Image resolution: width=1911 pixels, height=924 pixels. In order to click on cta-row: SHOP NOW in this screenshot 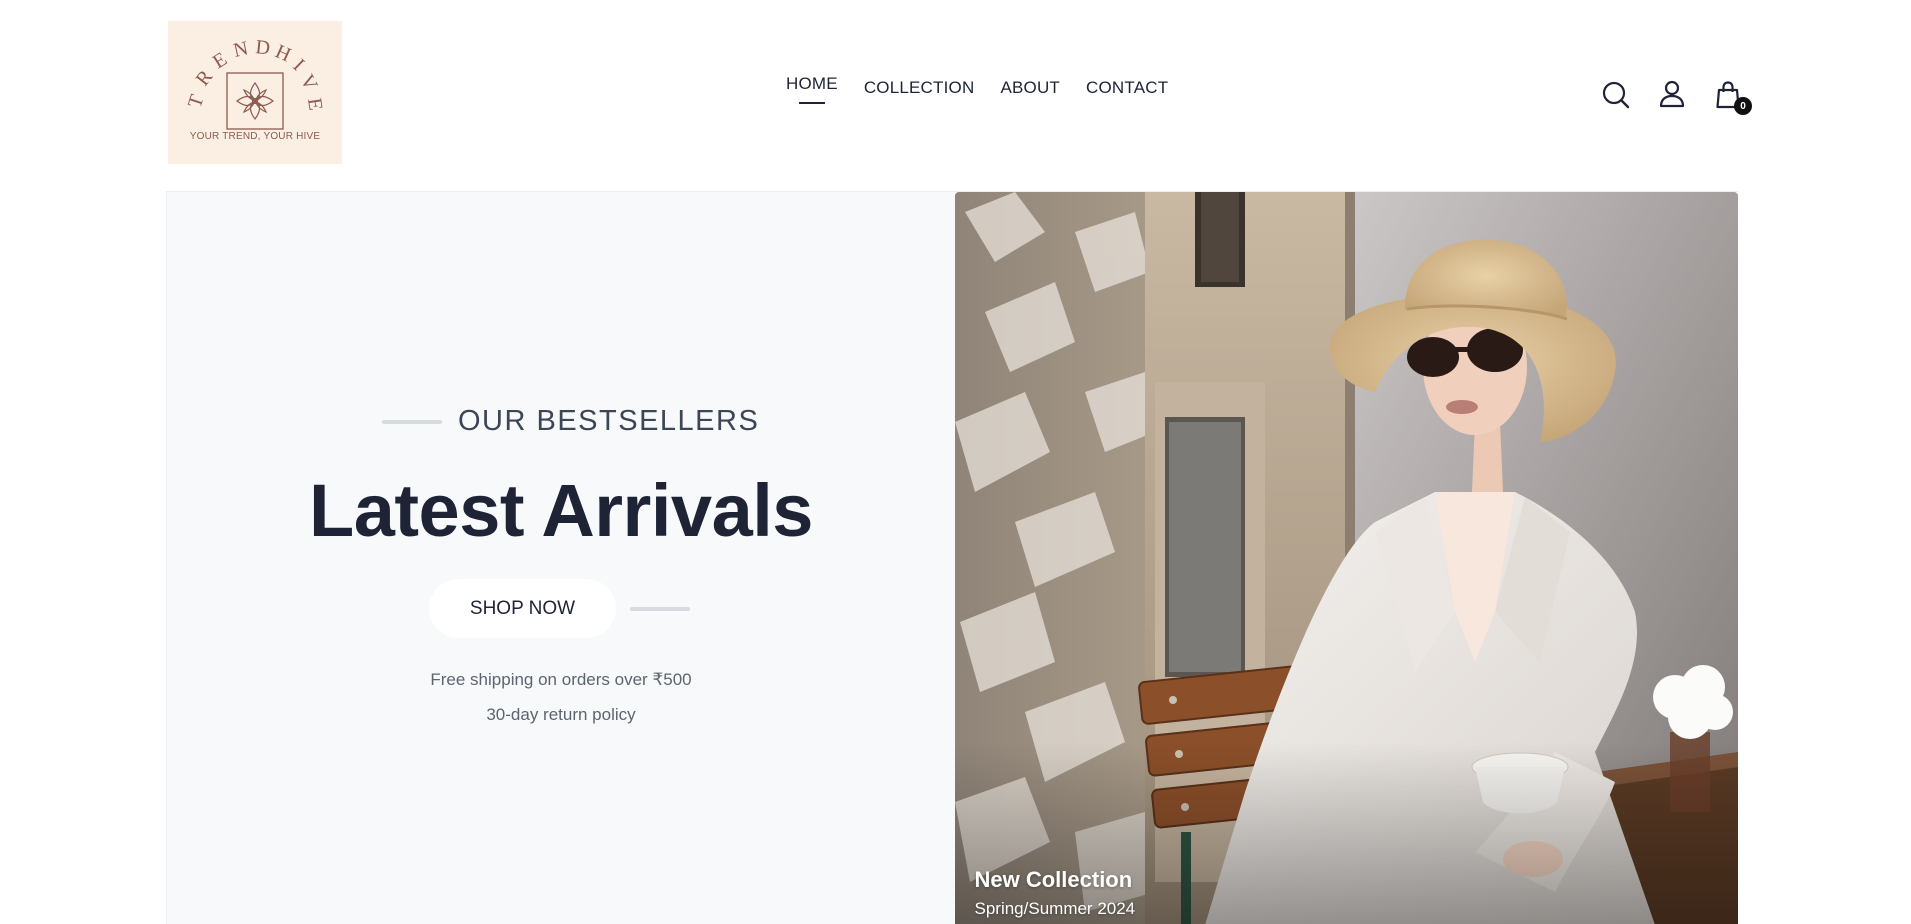, I will do `click(559, 608)`.